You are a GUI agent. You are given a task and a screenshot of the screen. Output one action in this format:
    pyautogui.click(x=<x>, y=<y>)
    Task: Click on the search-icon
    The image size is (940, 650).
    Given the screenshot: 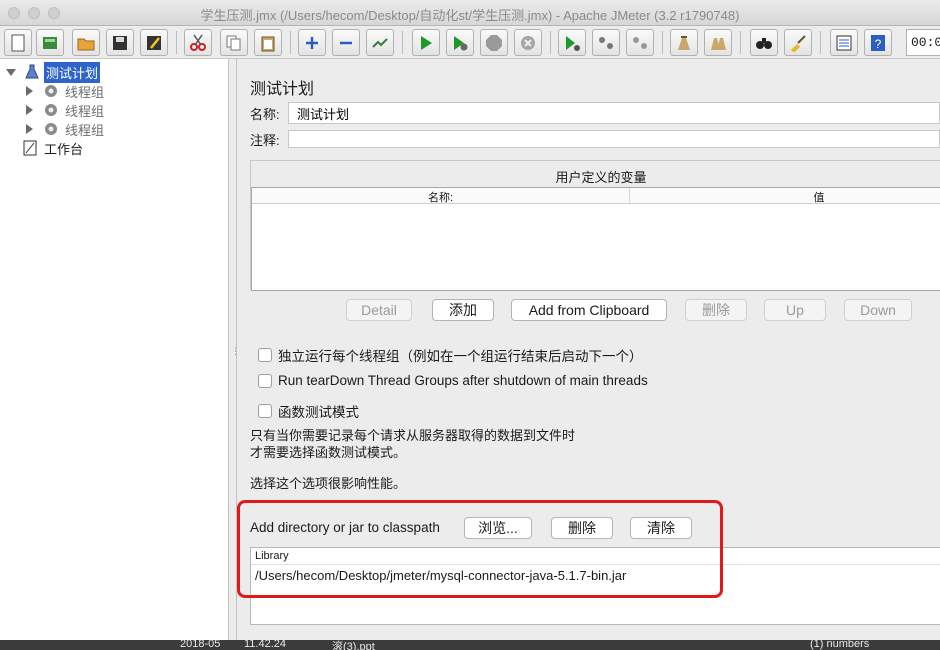 What is the action you would take?
    pyautogui.click(x=764, y=43)
    